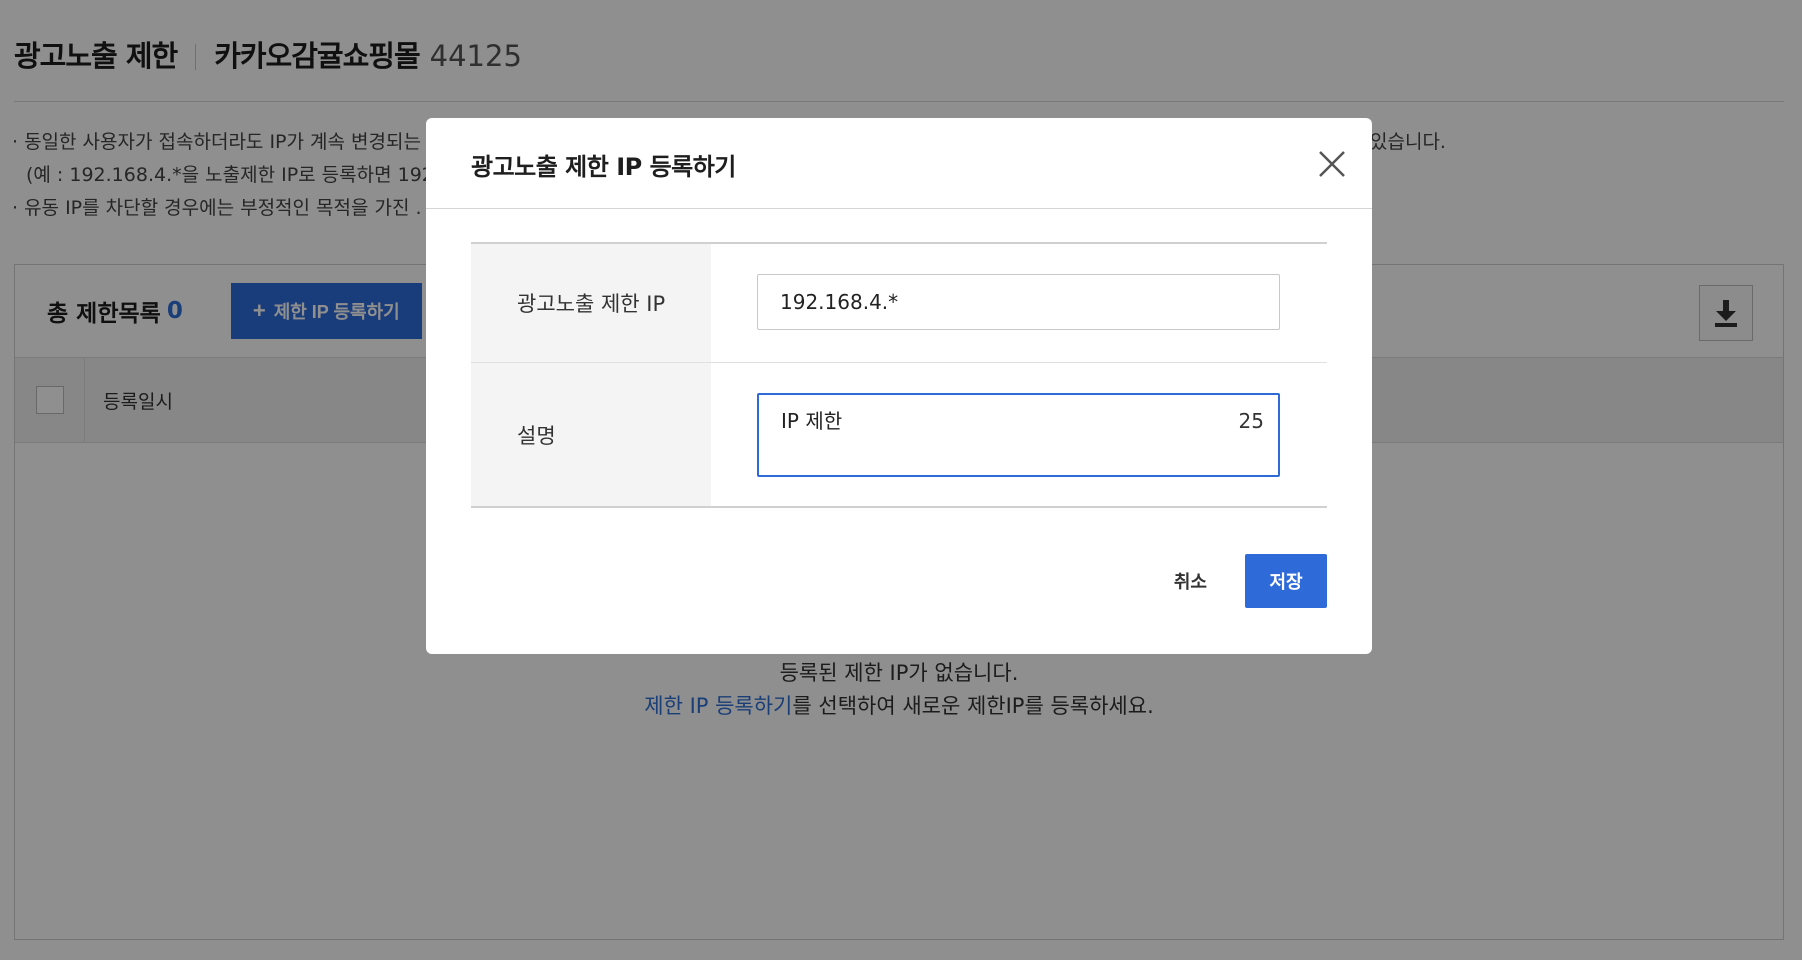 Image resolution: width=1802 pixels, height=960 pixels. What do you see at coordinates (899, 163) in the screenshot?
I see `dialog-header: 광고노출 제한 IP 등록하기` at bounding box center [899, 163].